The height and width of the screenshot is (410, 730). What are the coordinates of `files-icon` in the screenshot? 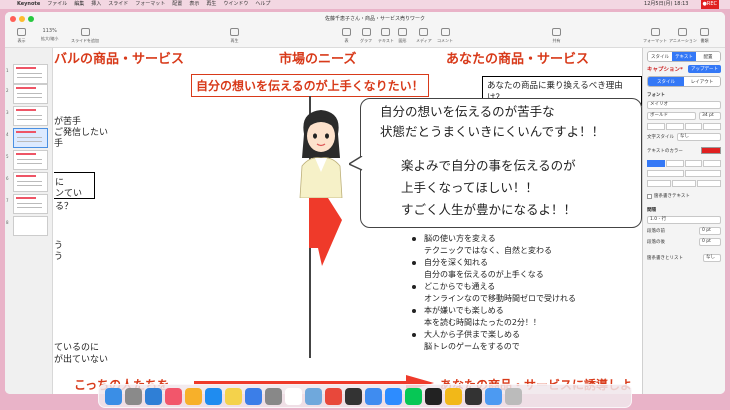 It's located at (493, 396).